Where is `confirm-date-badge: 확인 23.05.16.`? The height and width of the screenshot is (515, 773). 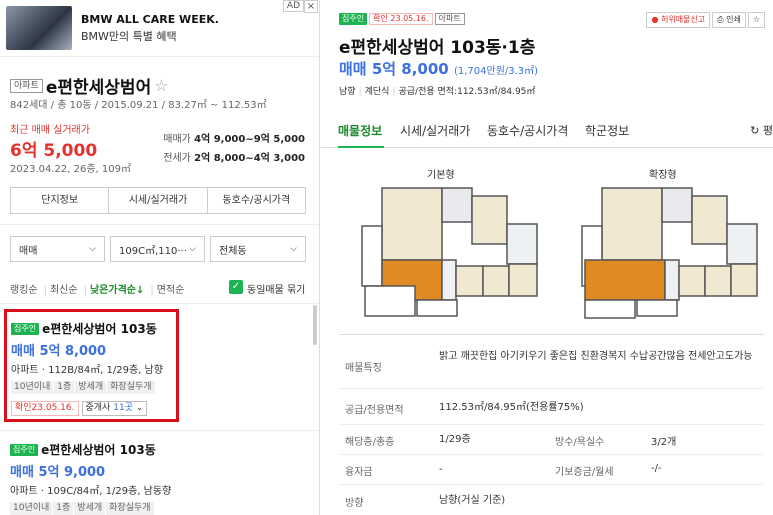 confirm-date-badge: 확인 23.05.16. is located at coordinates (401, 19).